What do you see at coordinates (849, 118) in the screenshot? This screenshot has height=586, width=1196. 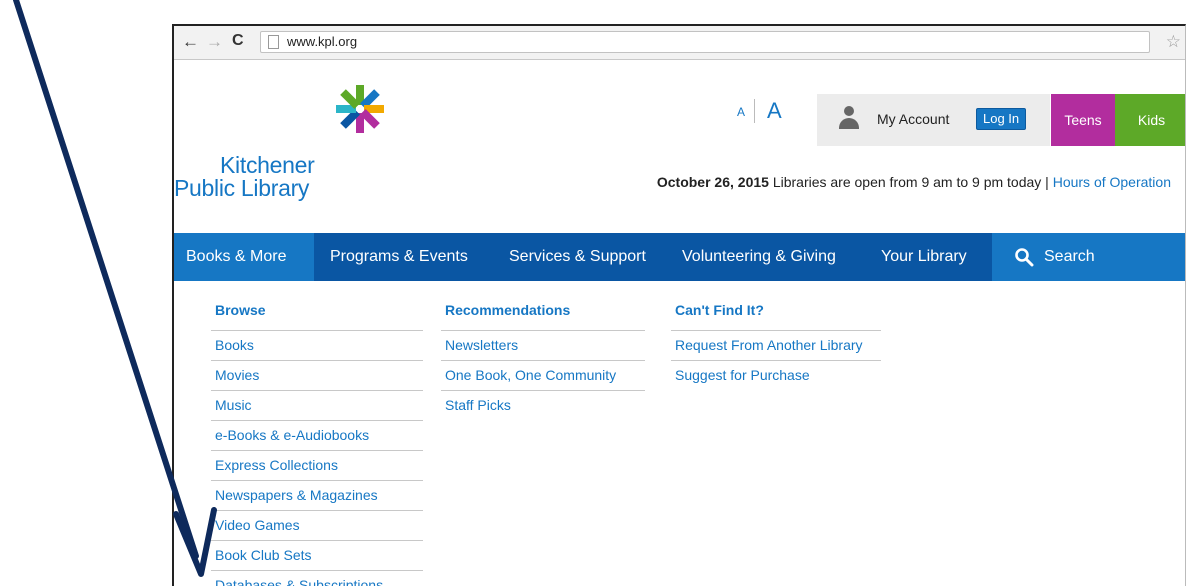 I see `user-icon` at bounding box center [849, 118].